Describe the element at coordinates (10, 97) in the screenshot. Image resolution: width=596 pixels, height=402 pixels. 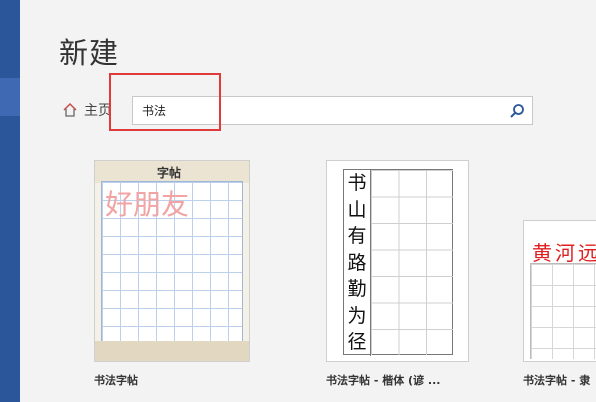
I see `nav-item-new` at that location.